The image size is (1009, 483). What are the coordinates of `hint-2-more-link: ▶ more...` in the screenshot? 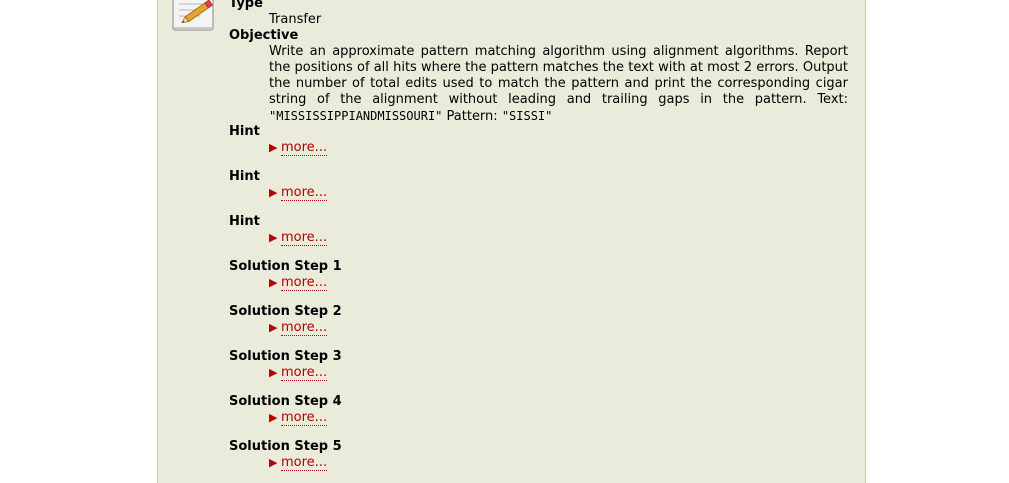 It's located at (298, 193).